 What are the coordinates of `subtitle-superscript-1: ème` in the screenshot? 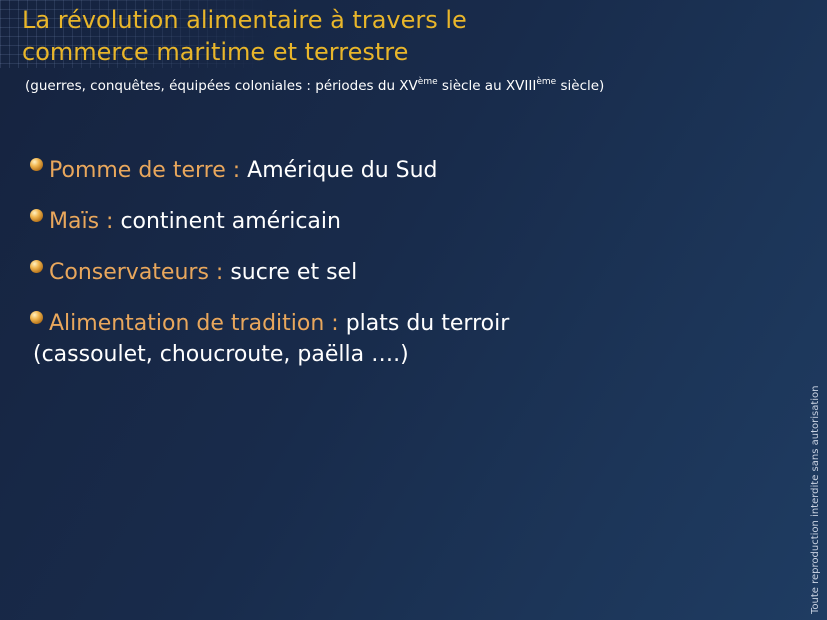 It's located at (427, 82).